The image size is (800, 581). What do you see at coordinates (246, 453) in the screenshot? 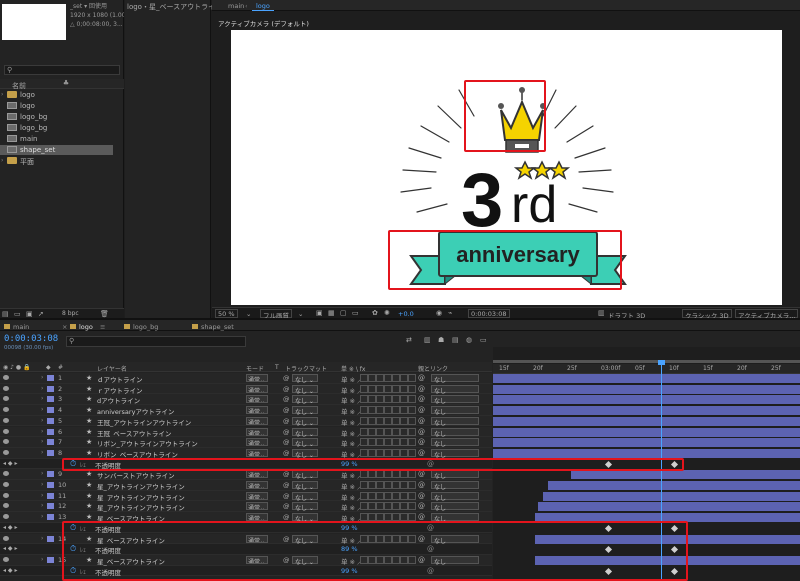
I see `layer-row: › 8 ★ リボン_ベースアウトライン 通常⌄ @ なし ⌄ 单 ※ ／ @ なし` at bounding box center [246, 453].